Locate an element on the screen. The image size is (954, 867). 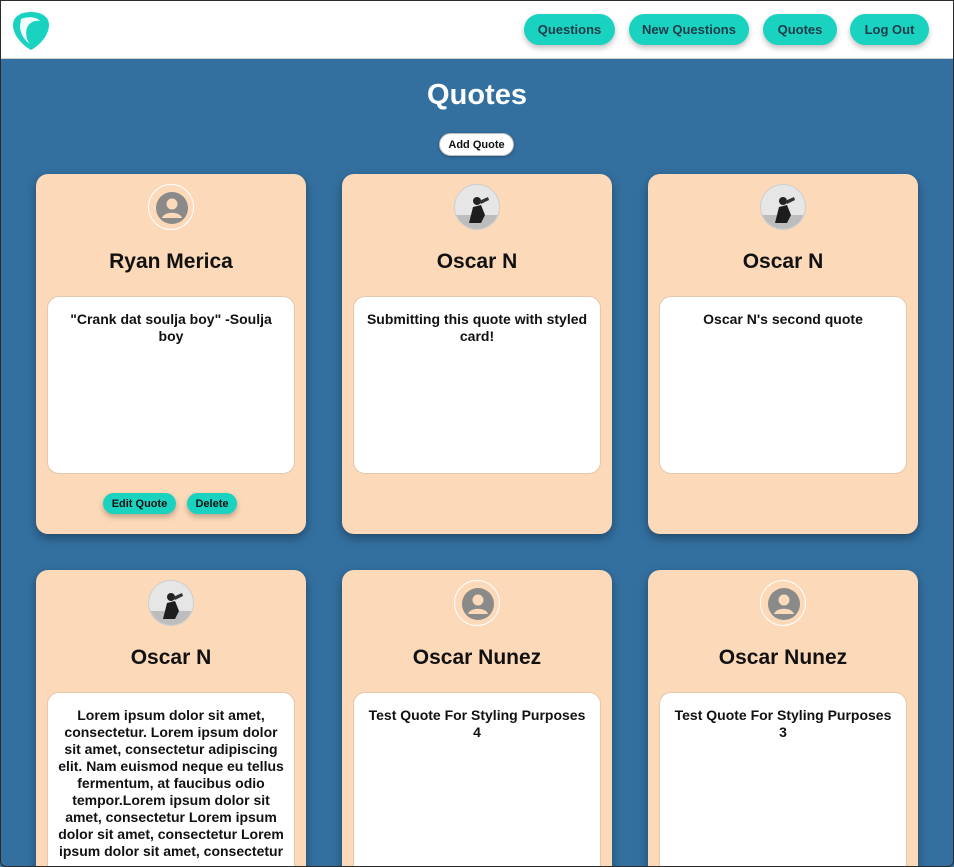
delete-quote-button: Delete is located at coordinates (212, 503).